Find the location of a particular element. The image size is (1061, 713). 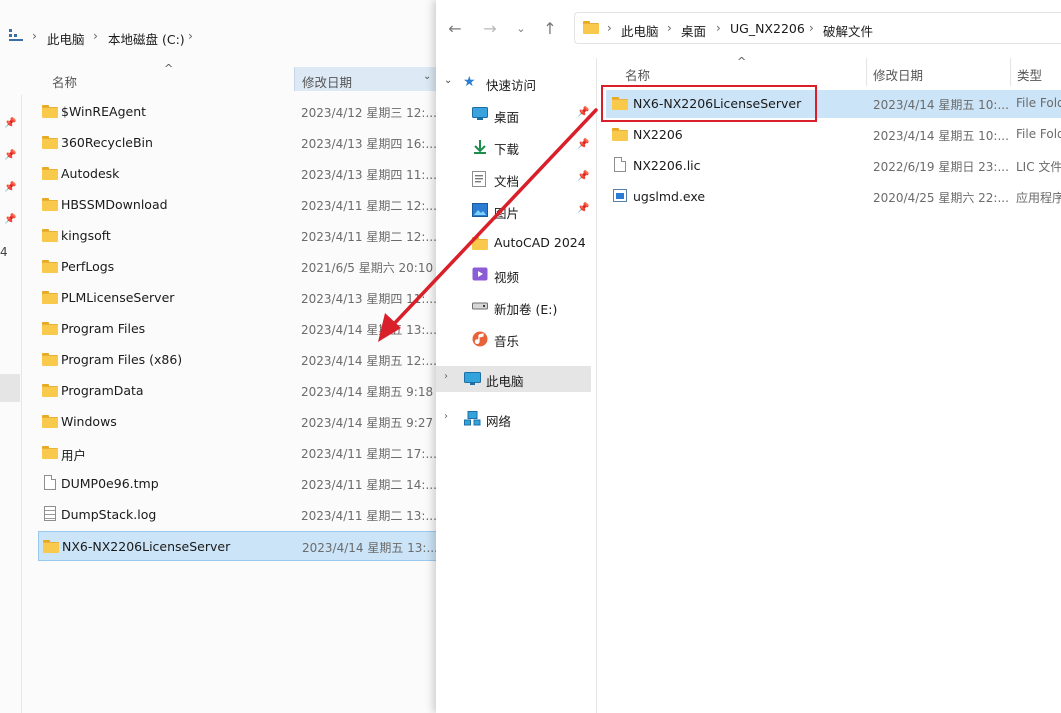

annotation-arrow-icon is located at coordinates (488, 225).